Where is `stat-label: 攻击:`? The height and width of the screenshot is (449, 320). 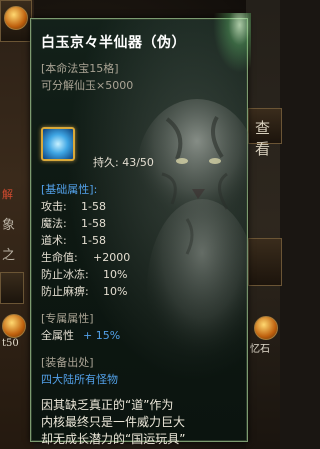 stat-label: 攻击: is located at coordinates (54, 206).